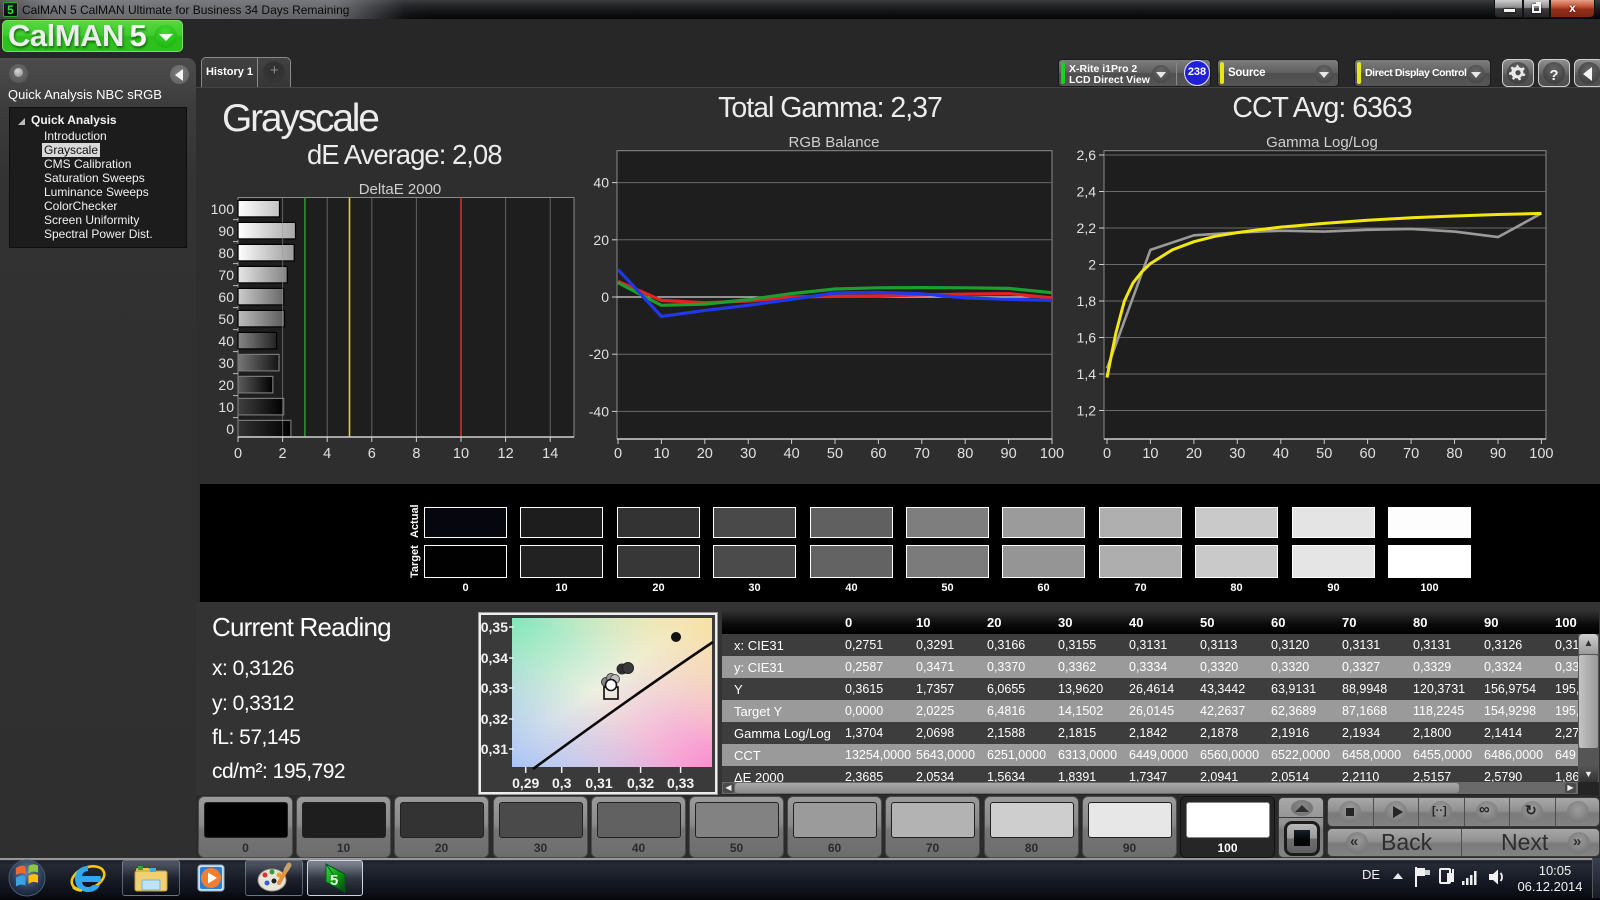  Describe the element at coordinates (830, 108) in the screenshot. I see `svg-text: Total Gamma: 2,37` at that location.